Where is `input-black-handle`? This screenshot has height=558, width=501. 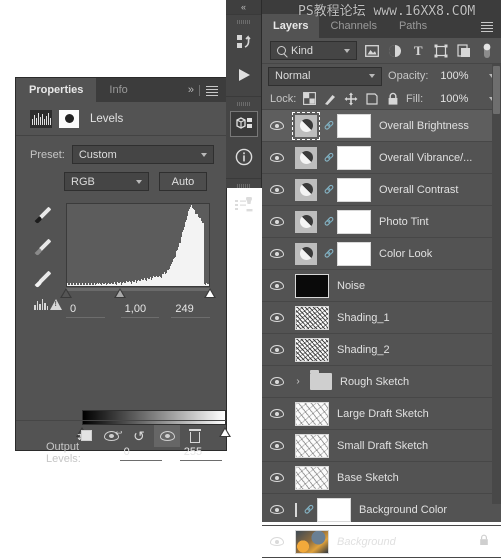 input-black-handle is located at coordinates (66, 293).